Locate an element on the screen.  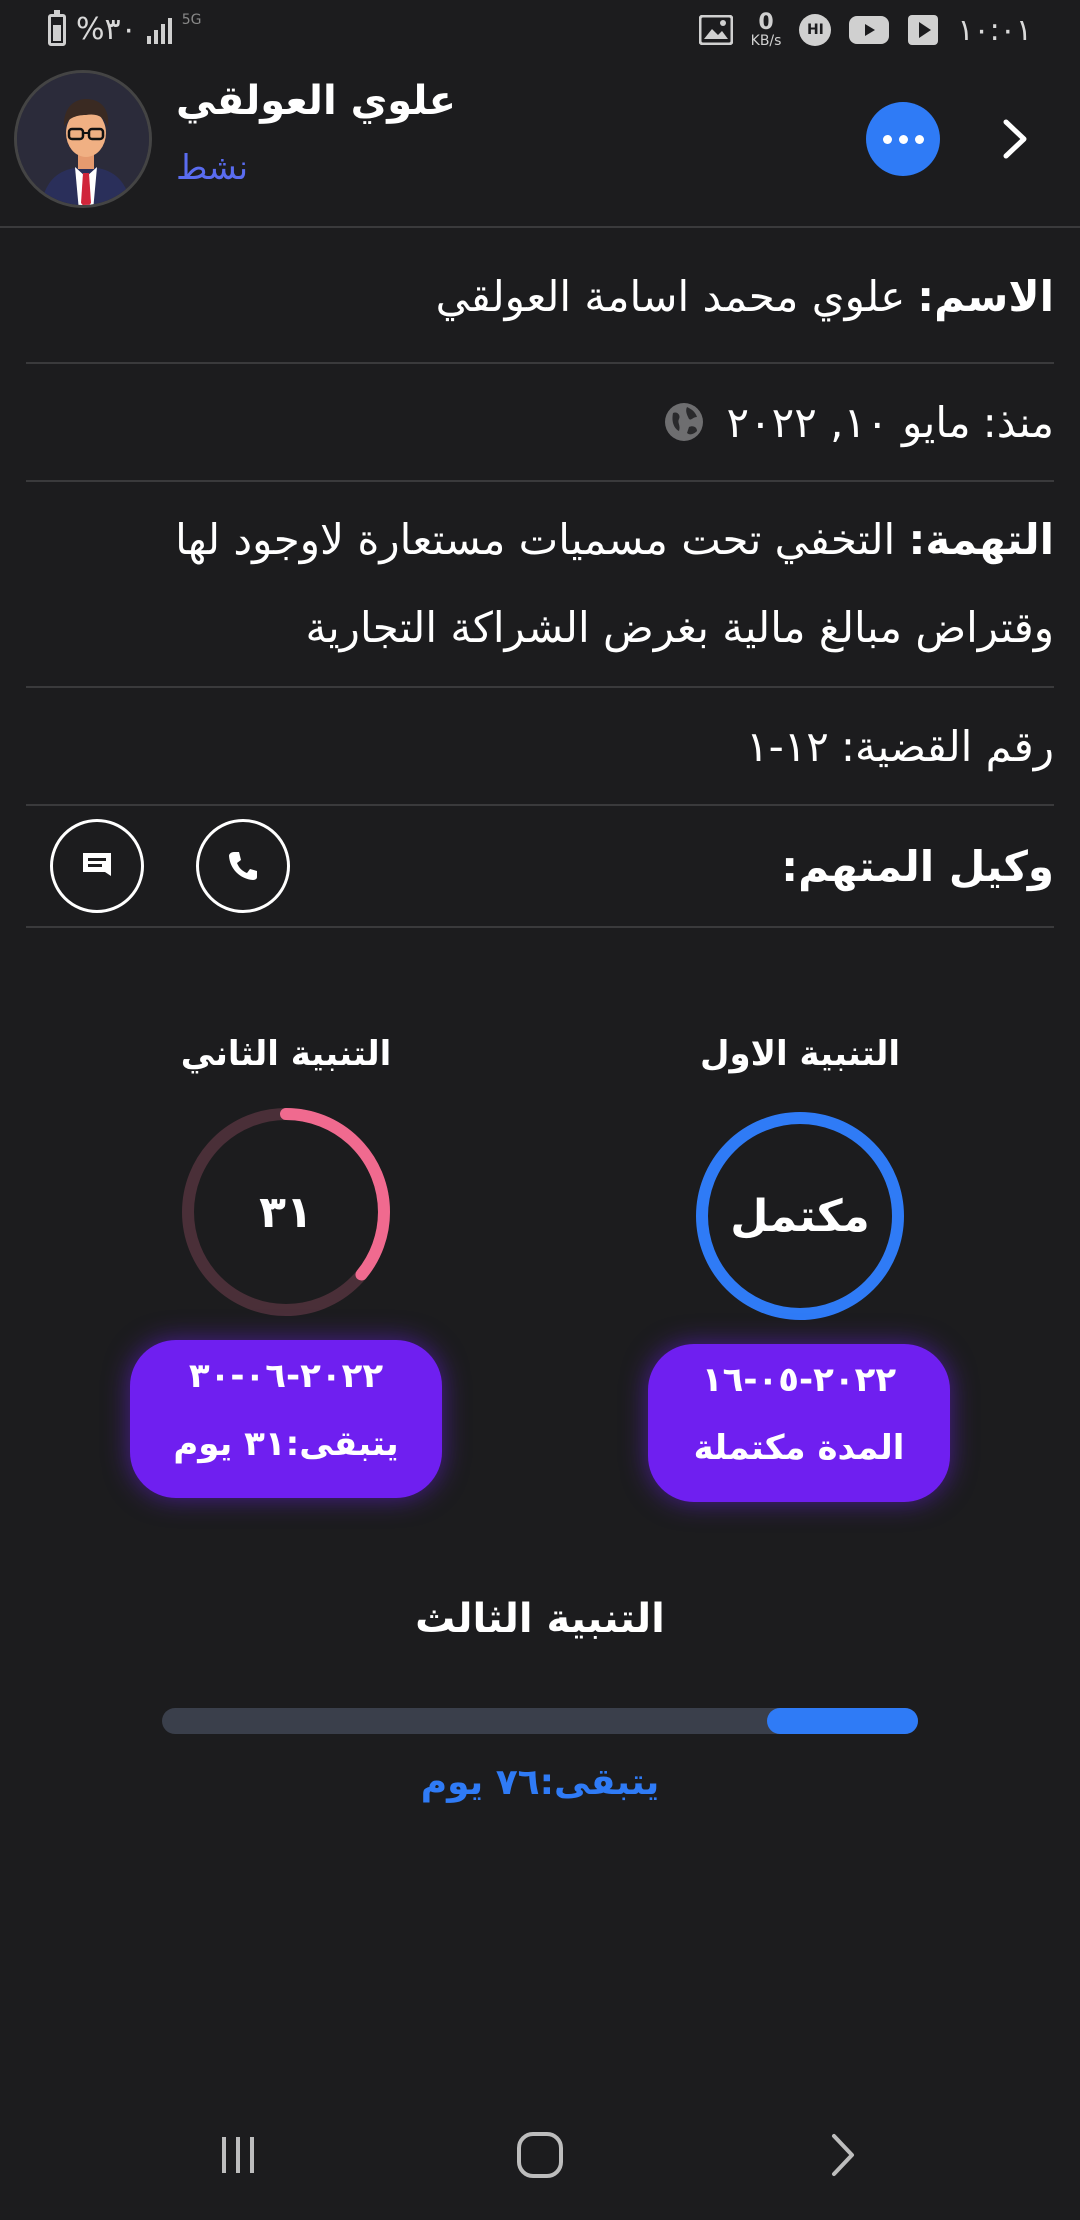
name-label: الاسم: is located at coordinates (985, 296).